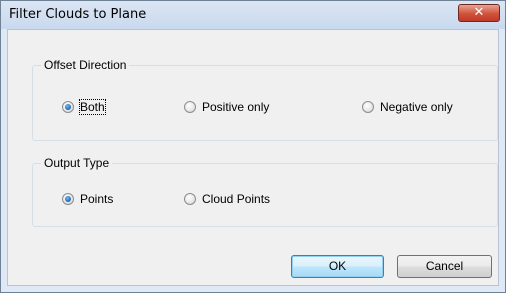 The width and height of the screenshot is (506, 293). What do you see at coordinates (68, 199) in the screenshot?
I see `radio-points-indicator` at bounding box center [68, 199].